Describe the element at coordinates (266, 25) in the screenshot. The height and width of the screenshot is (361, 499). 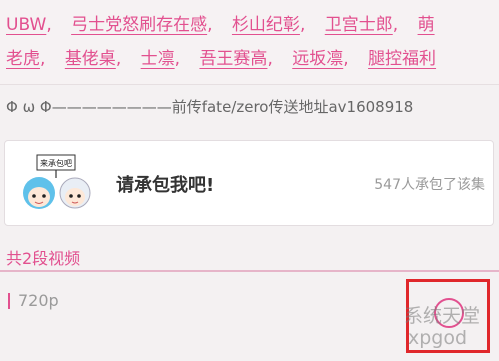
I see `tag-sugiyama: 杉山纪彰` at that location.